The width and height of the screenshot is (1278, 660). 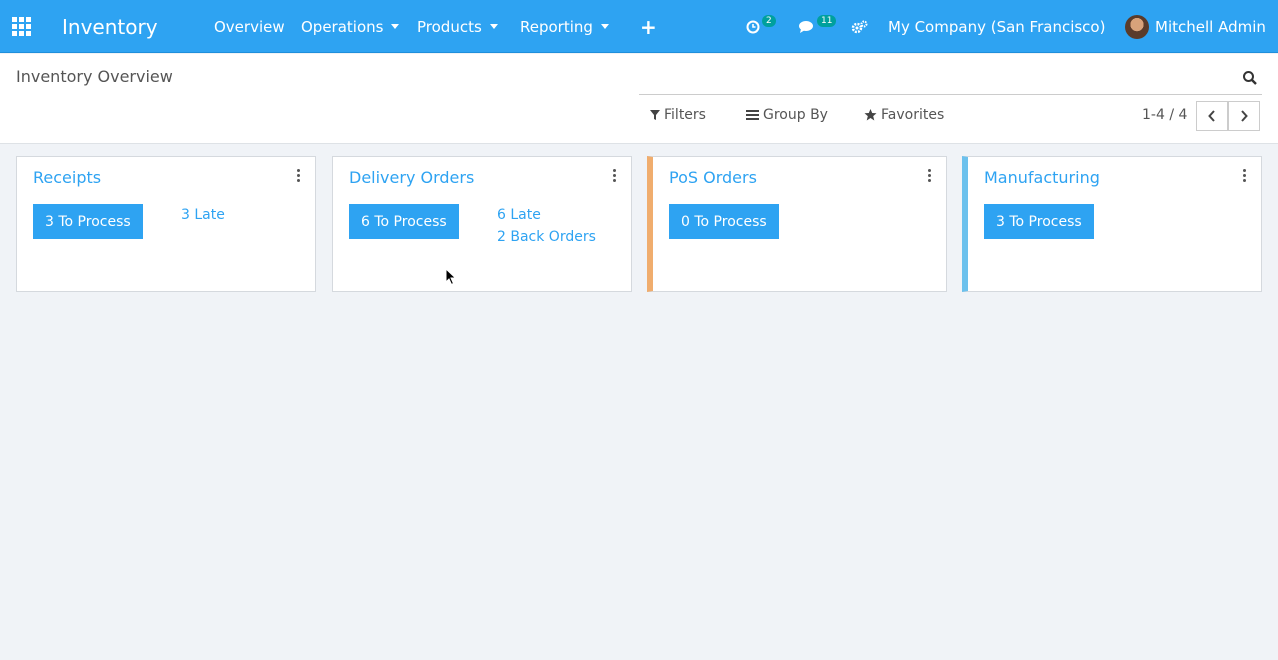 What do you see at coordinates (519, 215) in the screenshot?
I see `late-link: 6 Late` at bounding box center [519, 215].